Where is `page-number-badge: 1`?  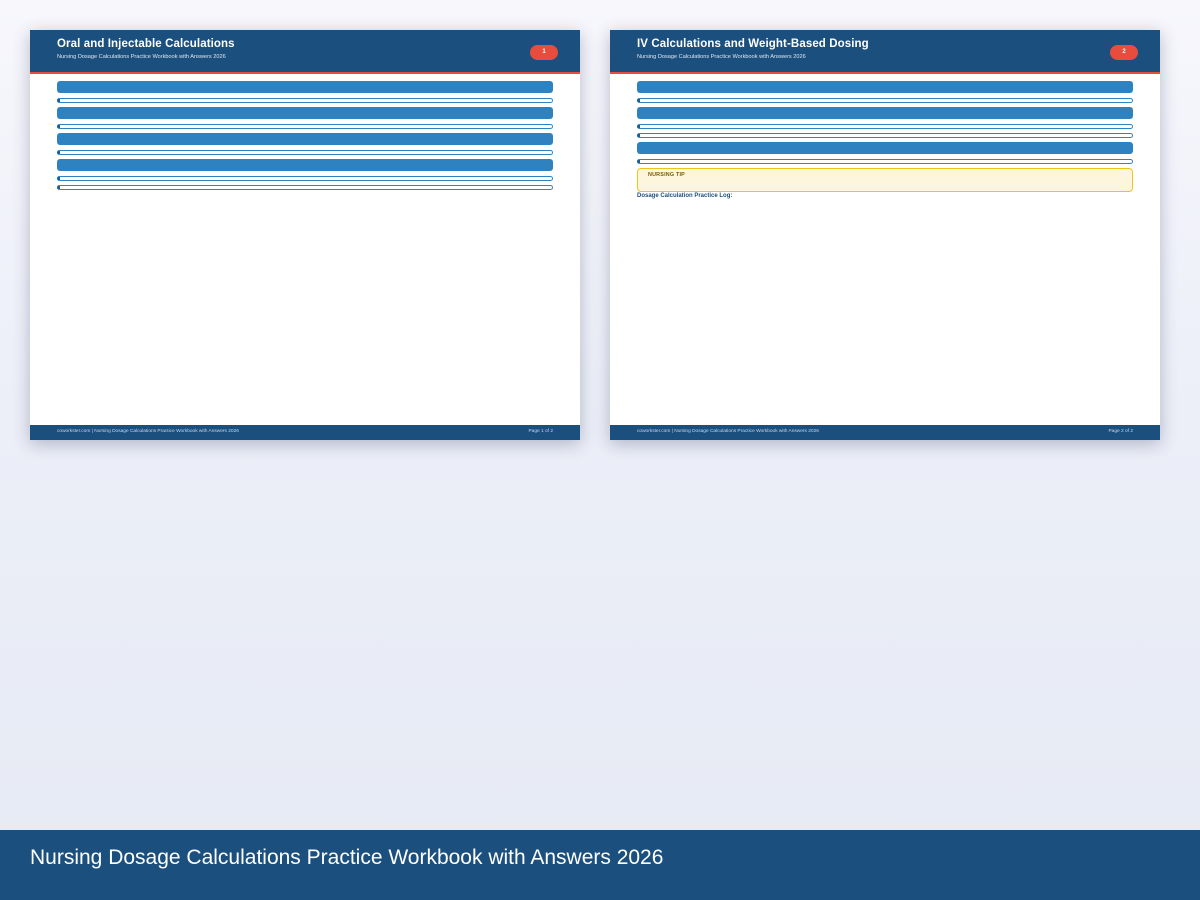 page-number-badge: 1 is located at coordinates (544, 52).